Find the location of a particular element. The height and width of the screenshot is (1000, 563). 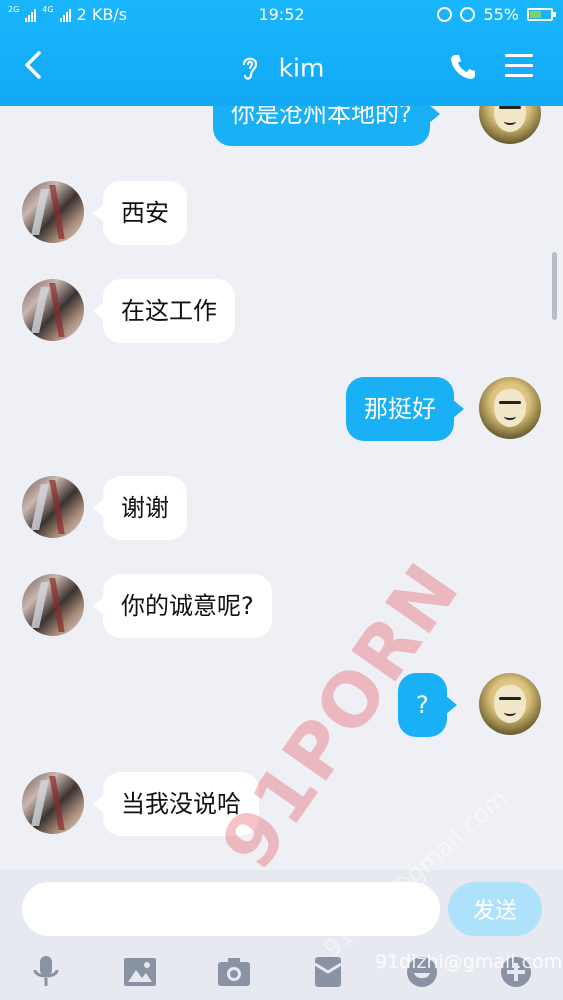

lock-rotation-icon is located at coordinates (445, 14).